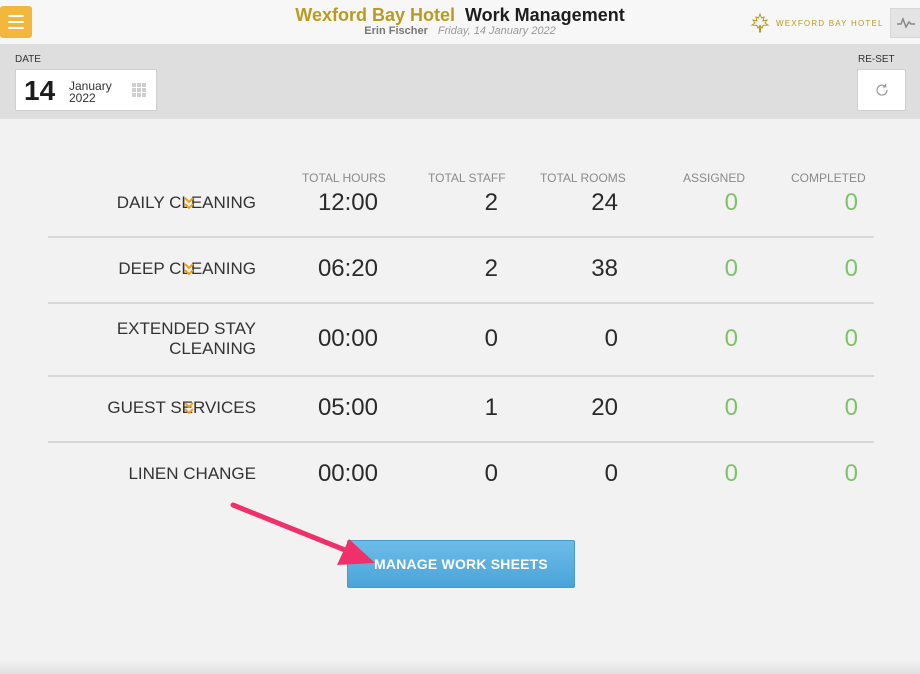 Image resolution: width=920 pixels, height=674 pixels. What do you see at coordinates (375, 15) in the screenshot?
I see `hotel-name: Wexford Bay Hotel` at bounding box center [375, 15].